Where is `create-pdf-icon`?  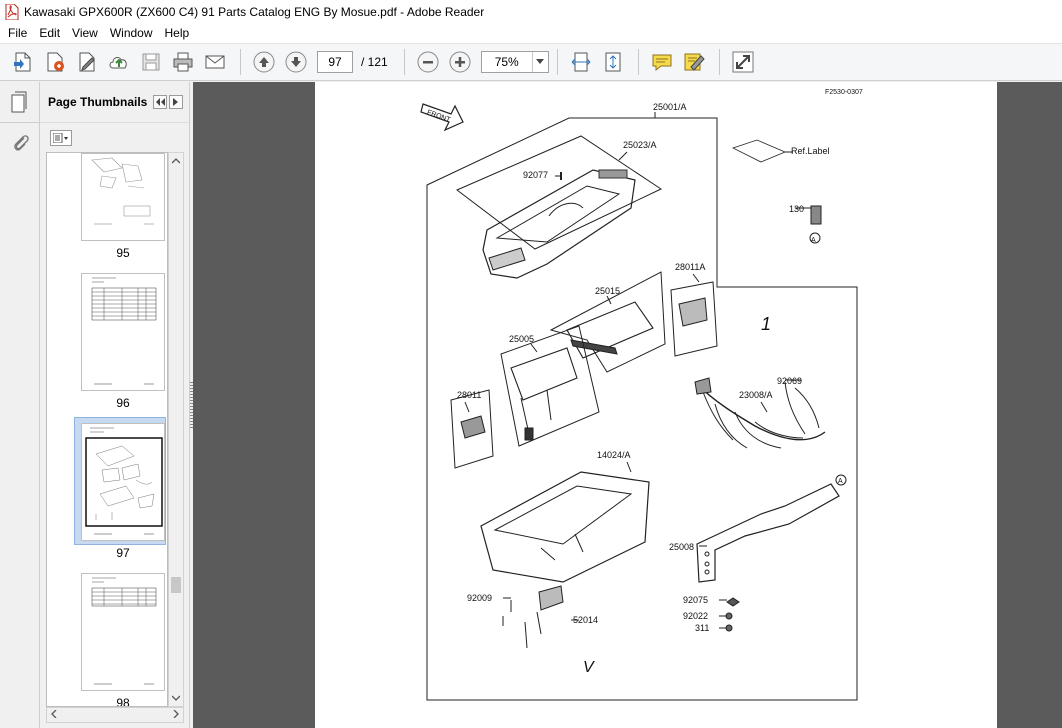
create-pdf-icon is located at coordinates (22, 62).